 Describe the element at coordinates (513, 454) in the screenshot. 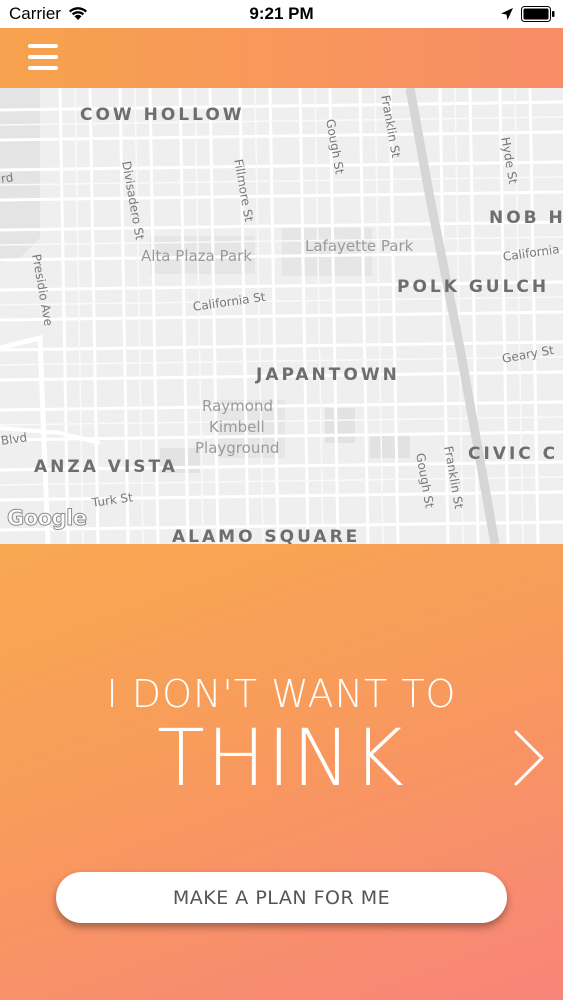

I see `district-label: CIVIC C` at that location.